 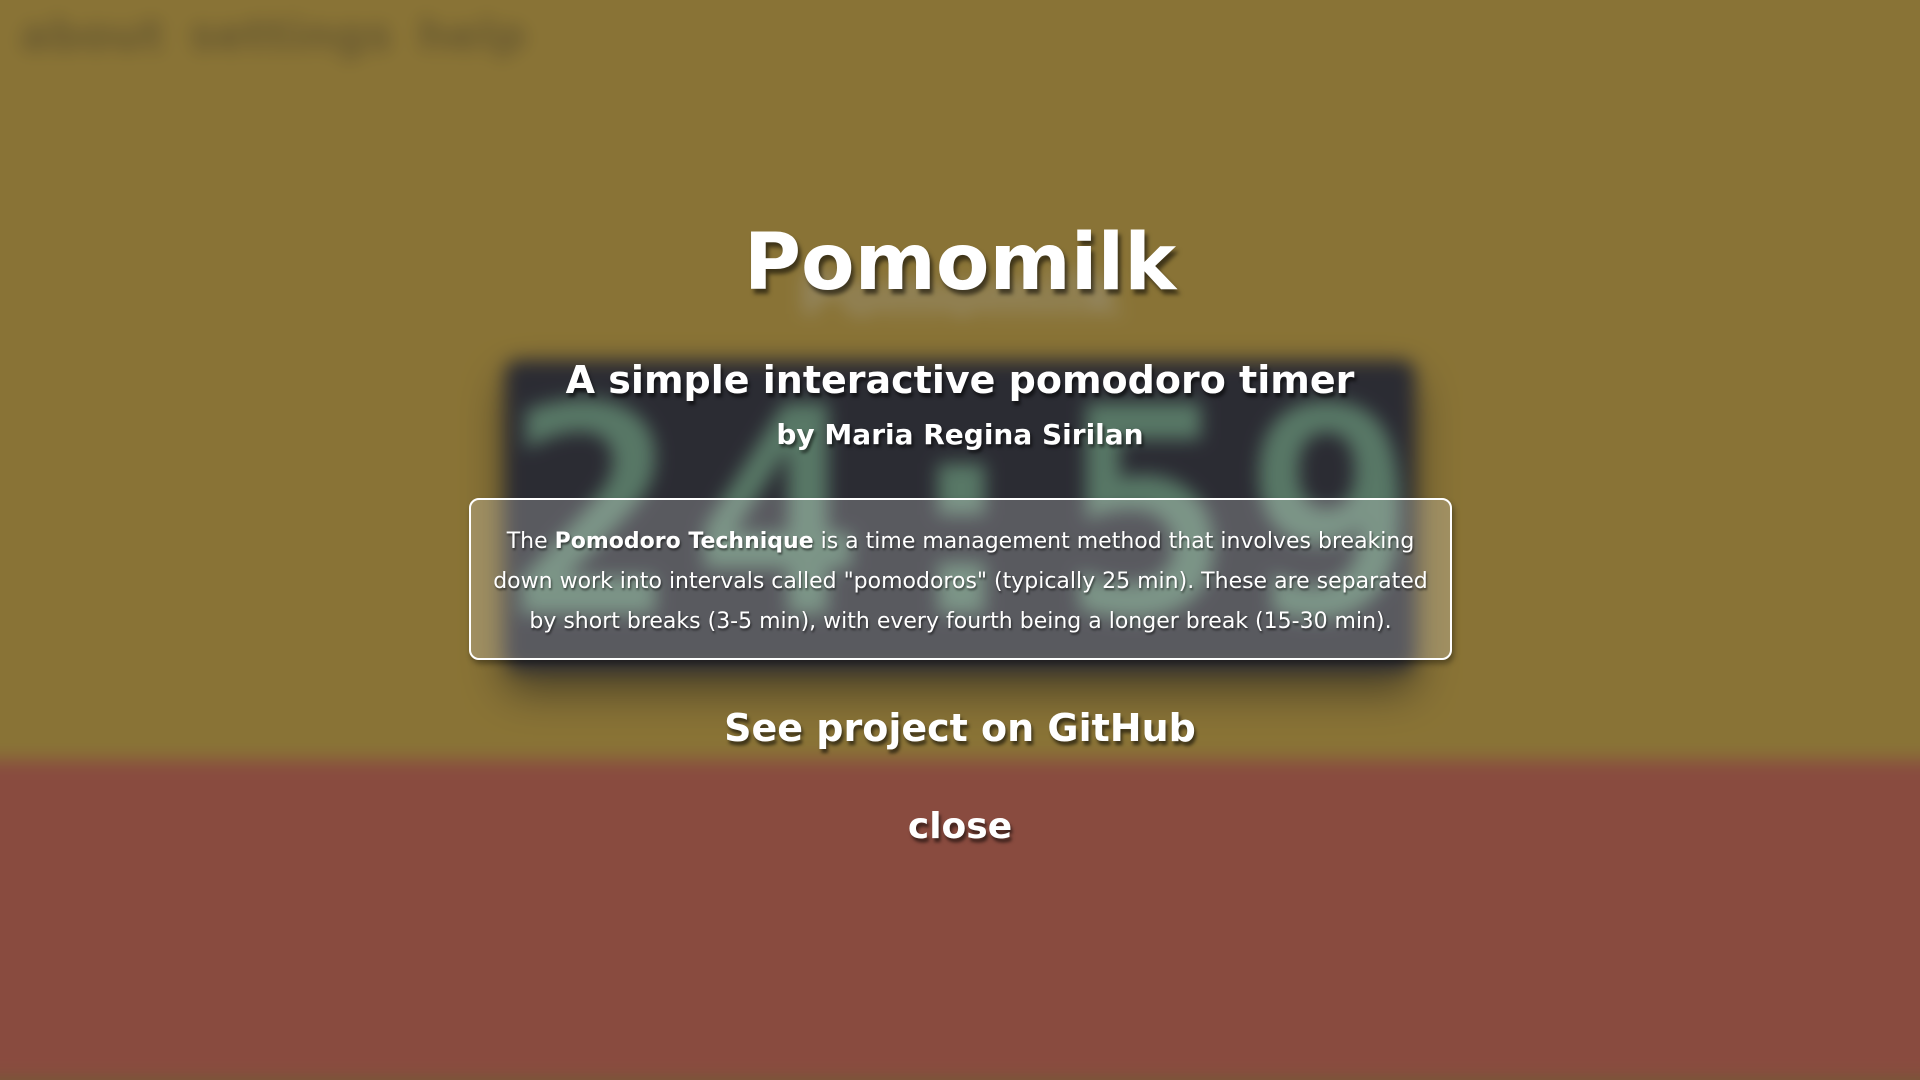 What do you see at coordinates (960, 728) in the screenshot?
I see `github-link: See project on GitHub` at bounding box center [960, 728].